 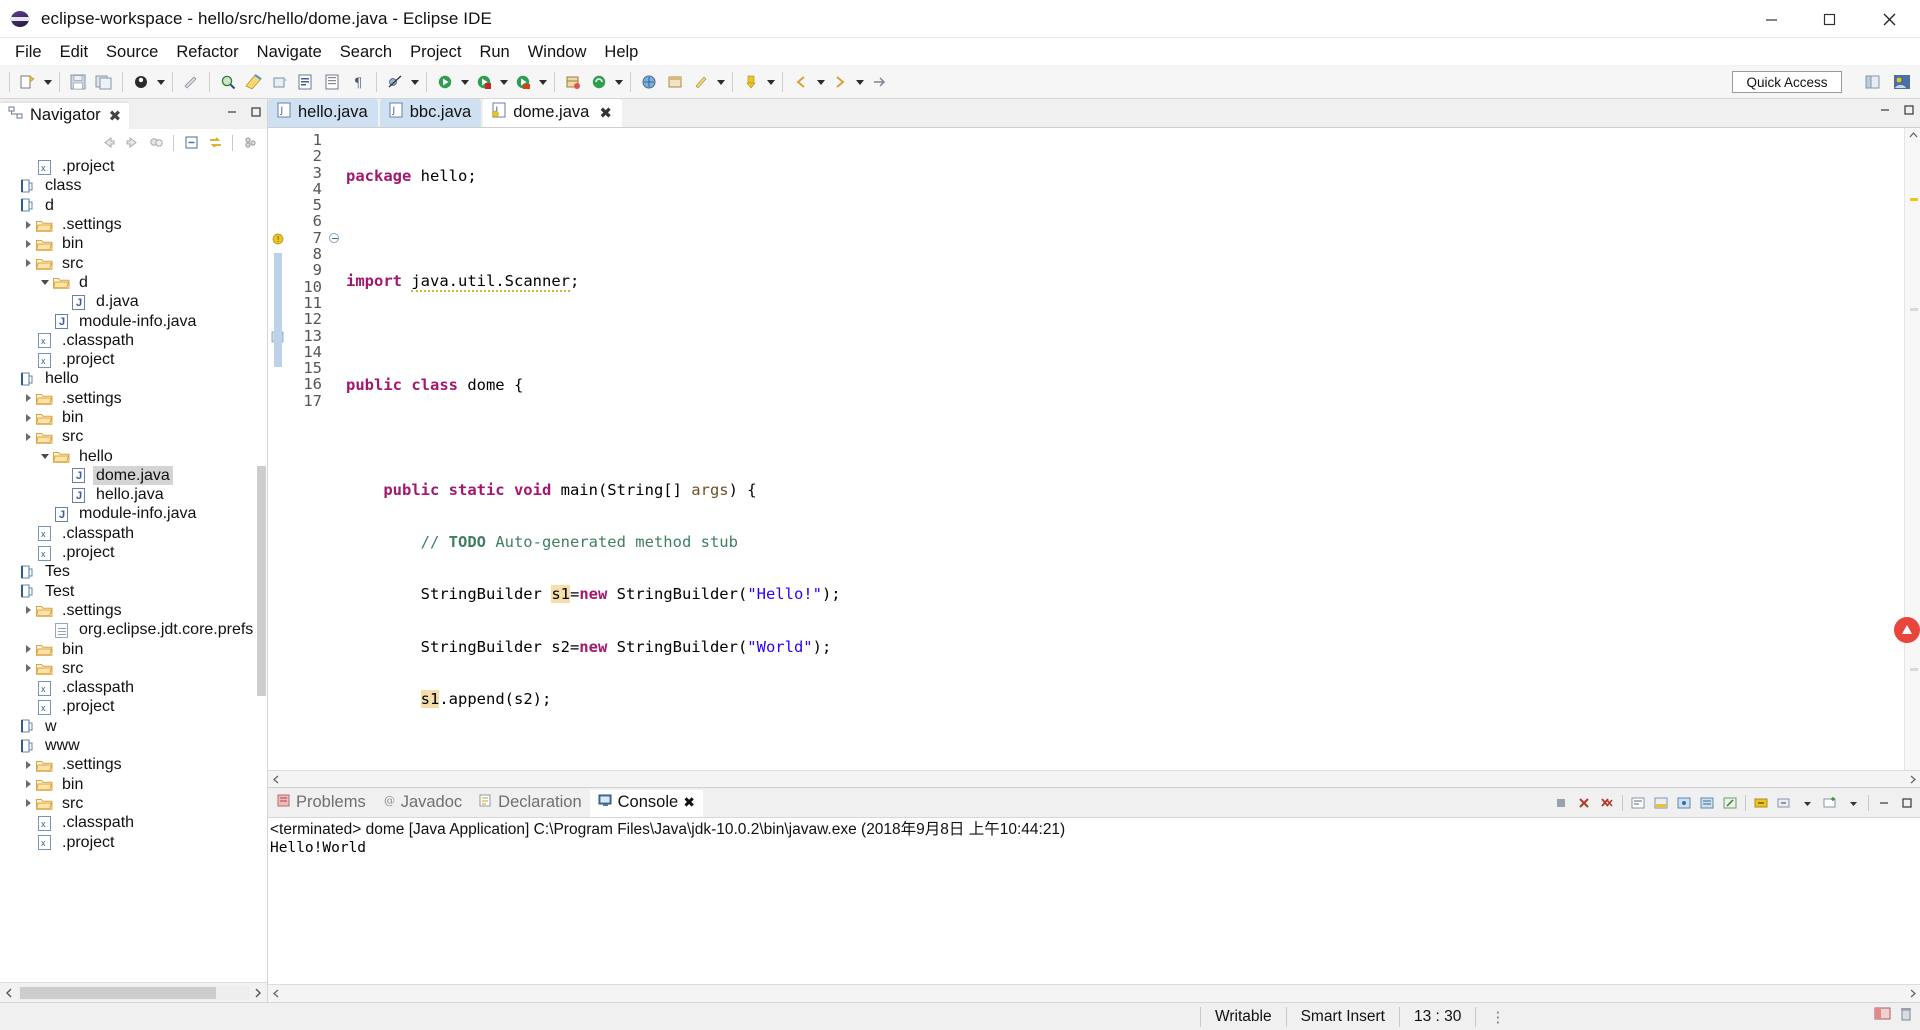 What do you see at coordinates (395, 82) in the screenshot?
I see `skip-breakpoints-icon` at bounding box center [395, 82].